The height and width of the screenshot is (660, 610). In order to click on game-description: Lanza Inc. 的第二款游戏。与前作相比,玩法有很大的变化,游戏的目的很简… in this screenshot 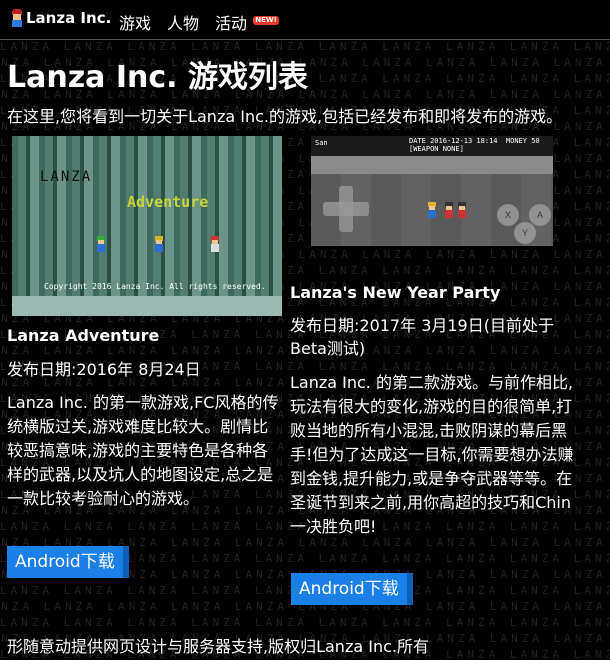, I will do `click(432, 454)`.